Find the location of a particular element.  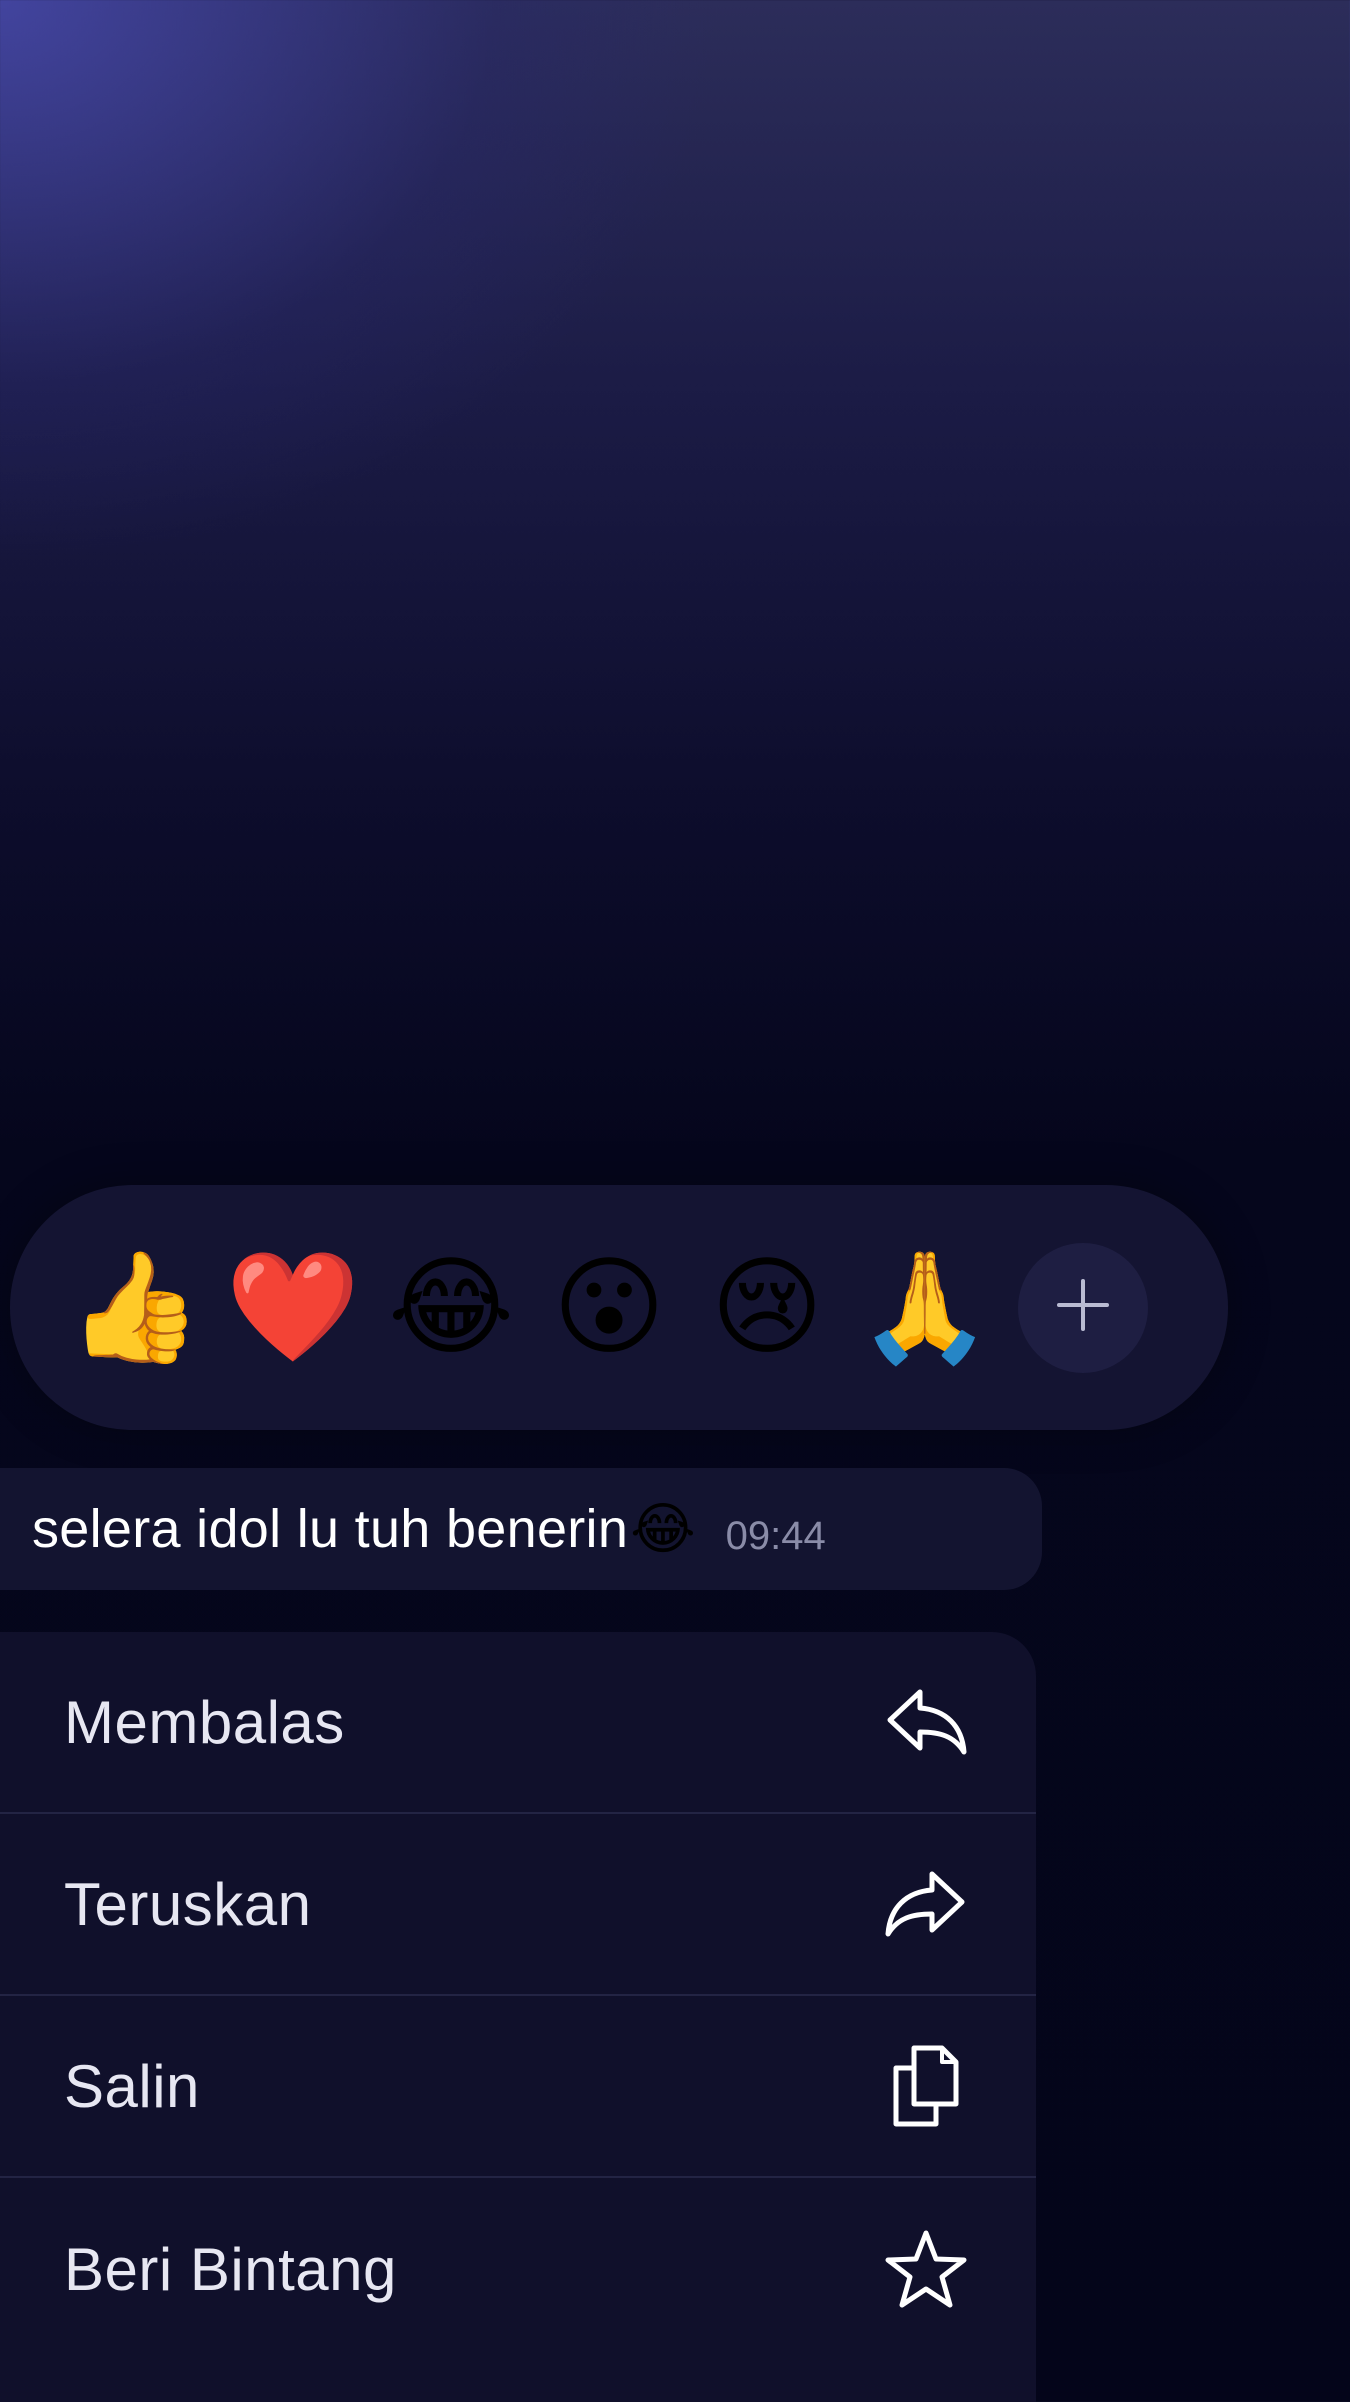

message-bubble: selera idol lu tuh benerin 😂 09:44 is located at coordinates (521, 1529).